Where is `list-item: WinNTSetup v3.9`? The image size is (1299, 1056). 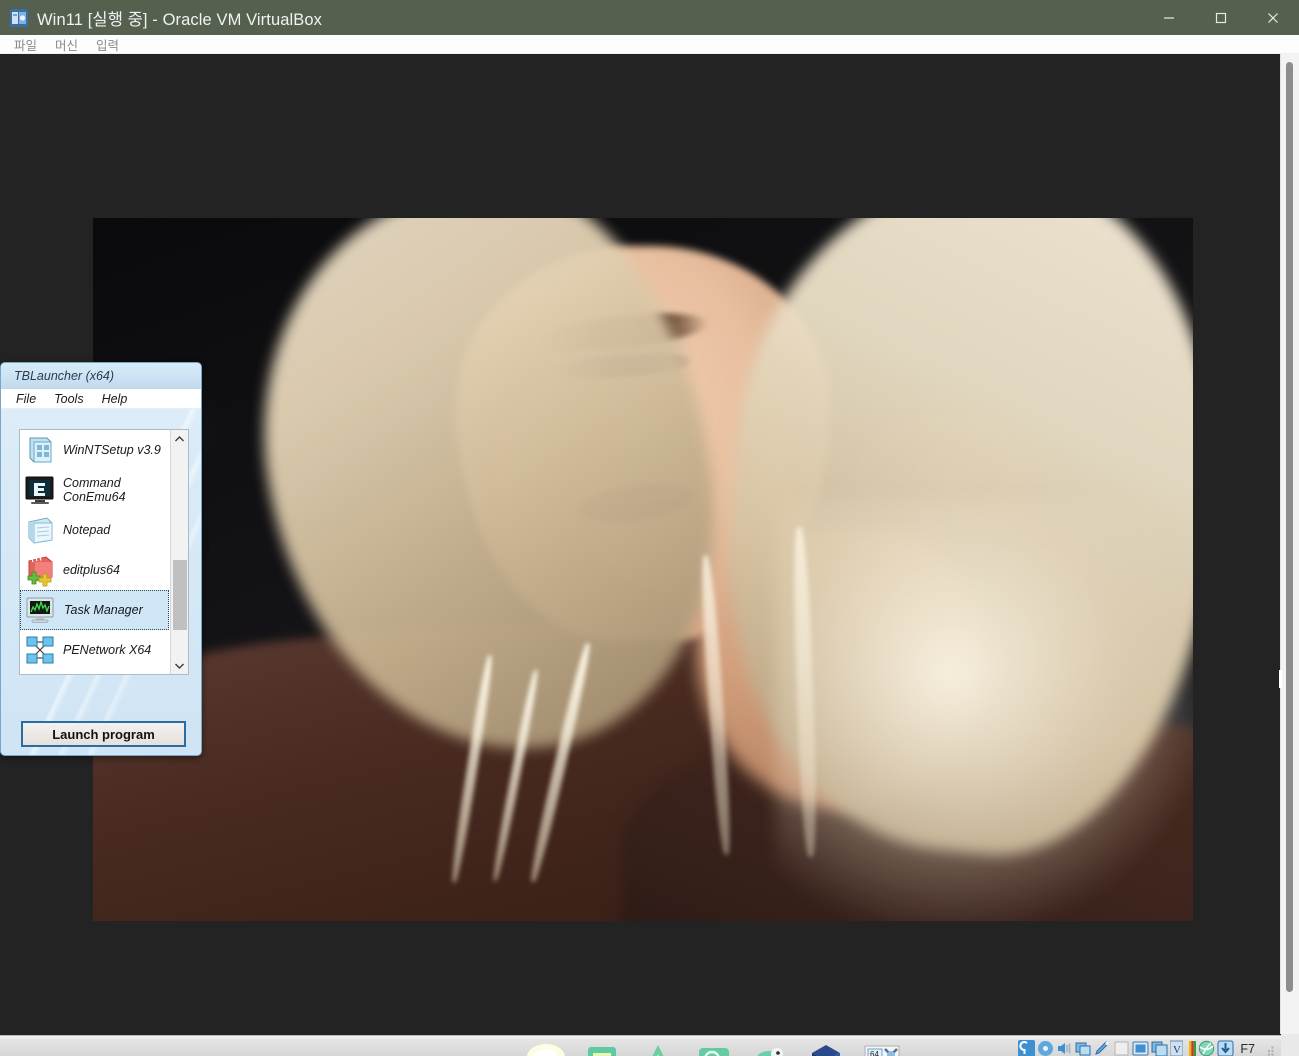 list-item: WinNTSetup v3.9 is located at coordinates (95, 450).